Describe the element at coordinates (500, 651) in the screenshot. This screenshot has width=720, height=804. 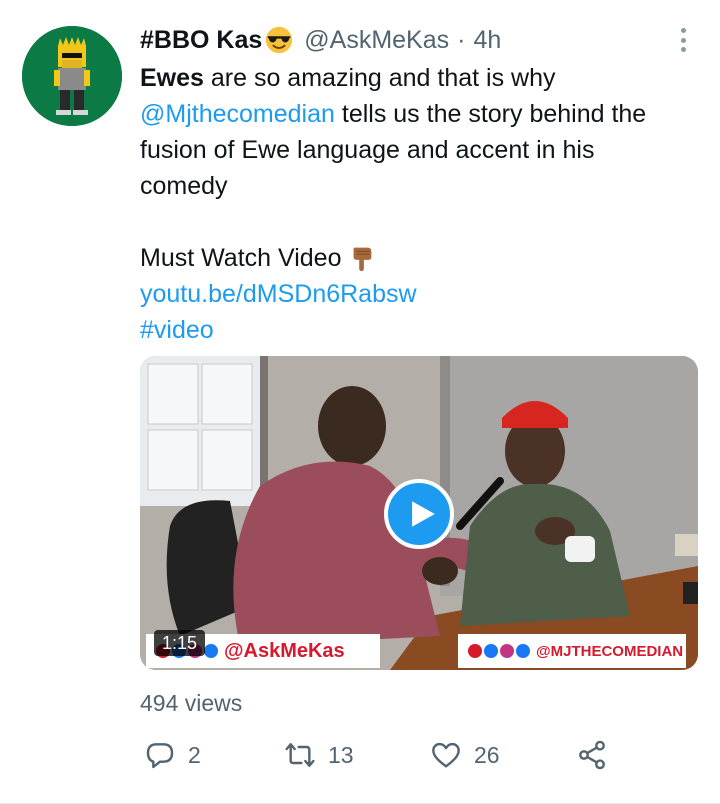
I see `social-media-icons` at that location.